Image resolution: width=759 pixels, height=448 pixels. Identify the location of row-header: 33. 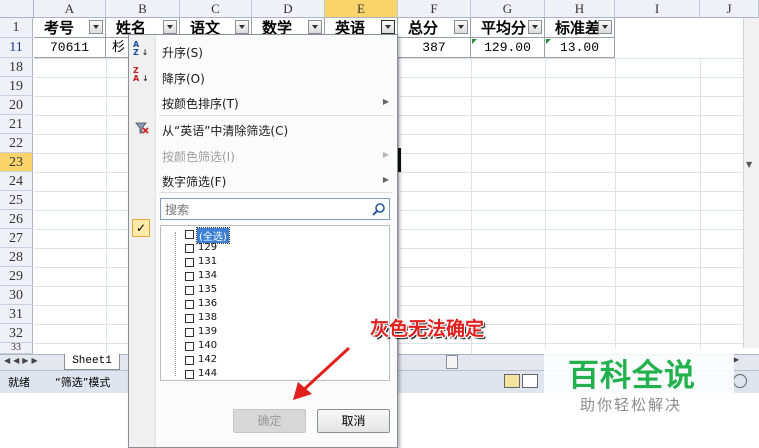
(16, 348).